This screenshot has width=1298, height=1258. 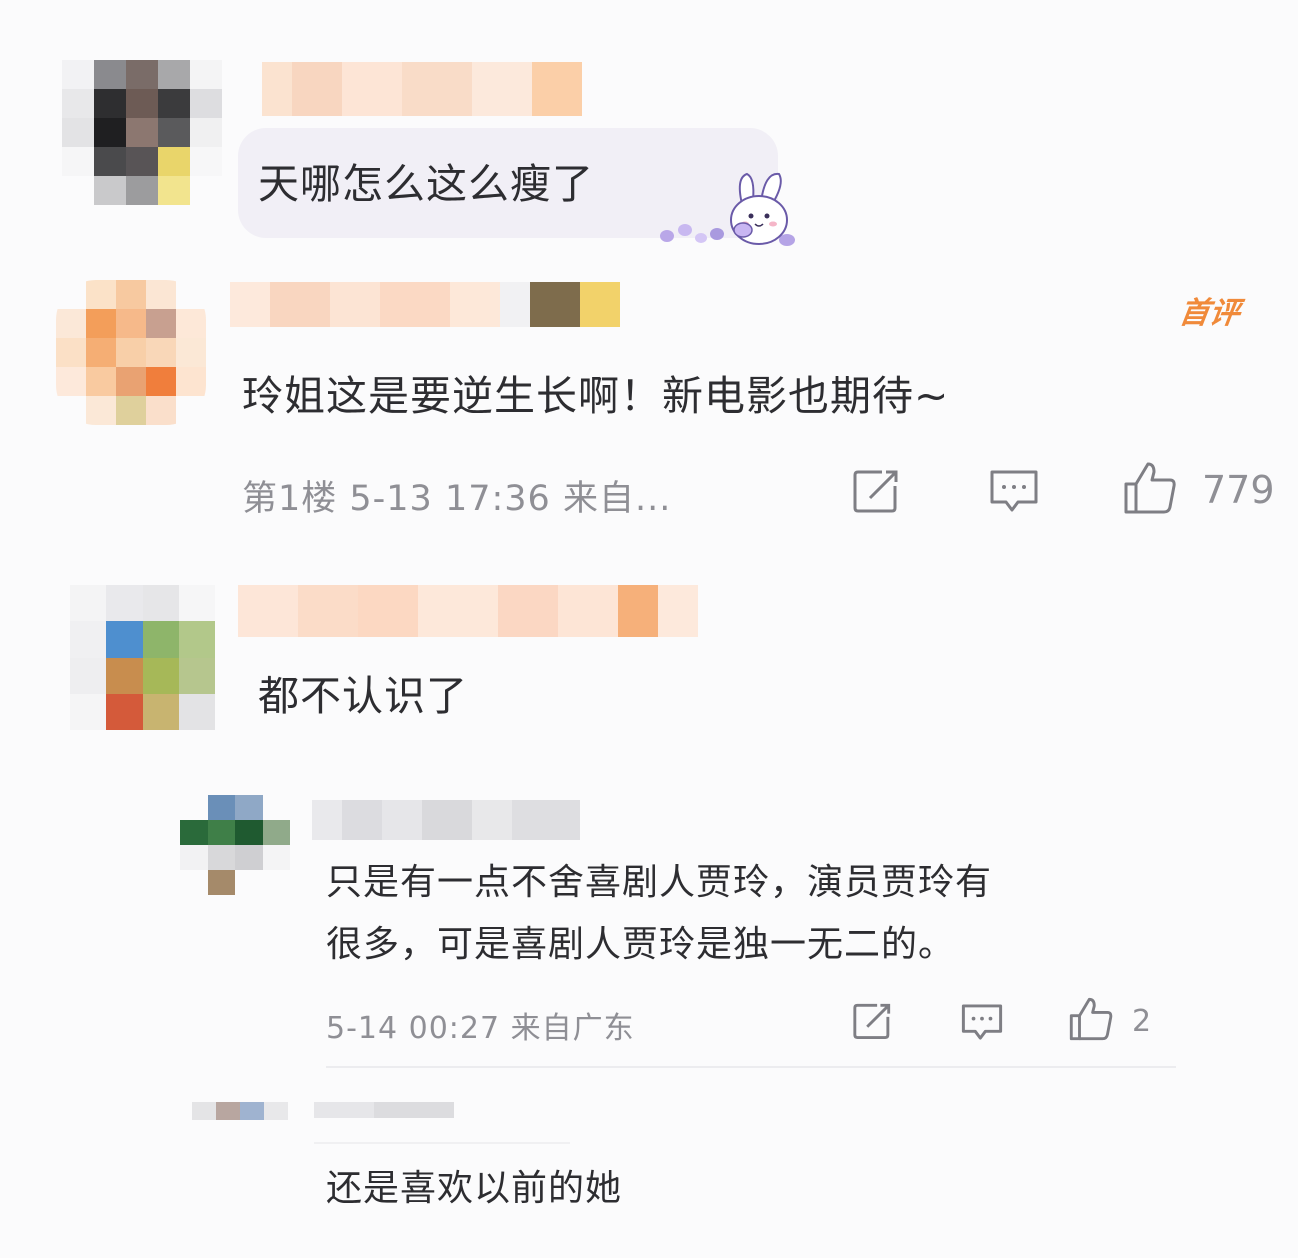 What do you see at coordinates (474, 1188) in the screenshot?
I see `reply-text: 还是喜欢以前的她` at bounding box center [474, 1188].